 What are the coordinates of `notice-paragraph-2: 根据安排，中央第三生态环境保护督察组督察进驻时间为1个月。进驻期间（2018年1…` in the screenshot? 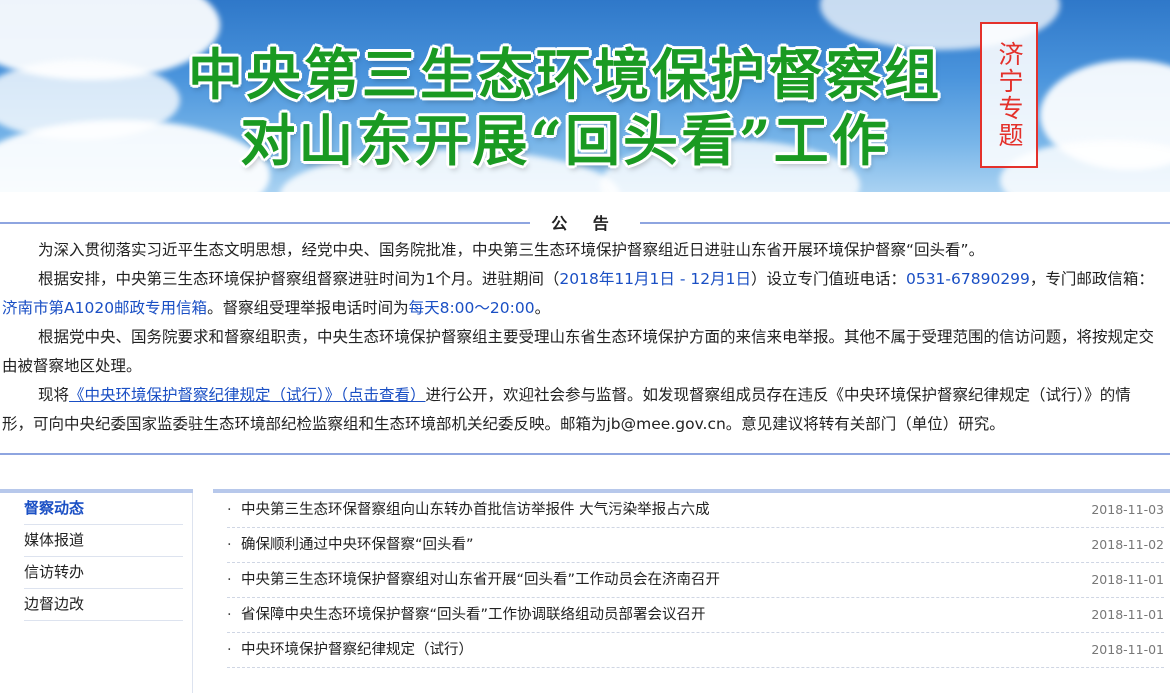 It's located at (580, 294).